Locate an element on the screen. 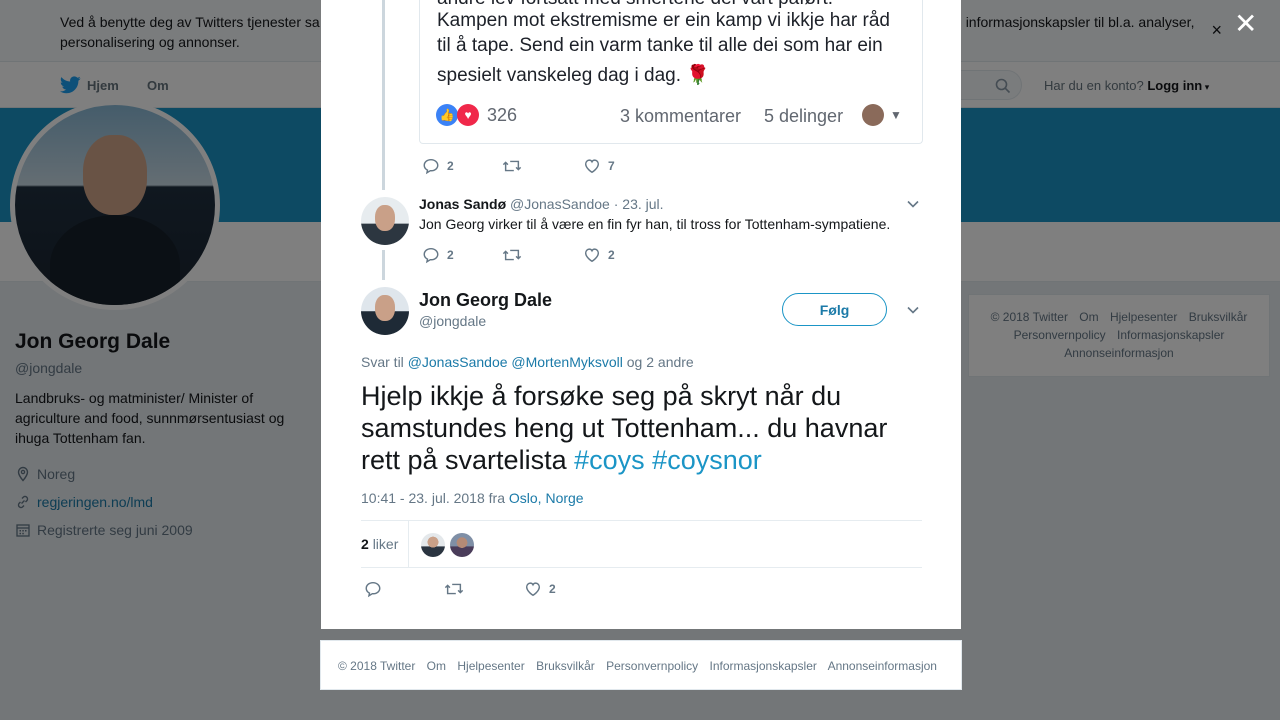 This screenshot has width=1280, height=720. media-reaction-count: 326 is located at coordinates (502, 114).